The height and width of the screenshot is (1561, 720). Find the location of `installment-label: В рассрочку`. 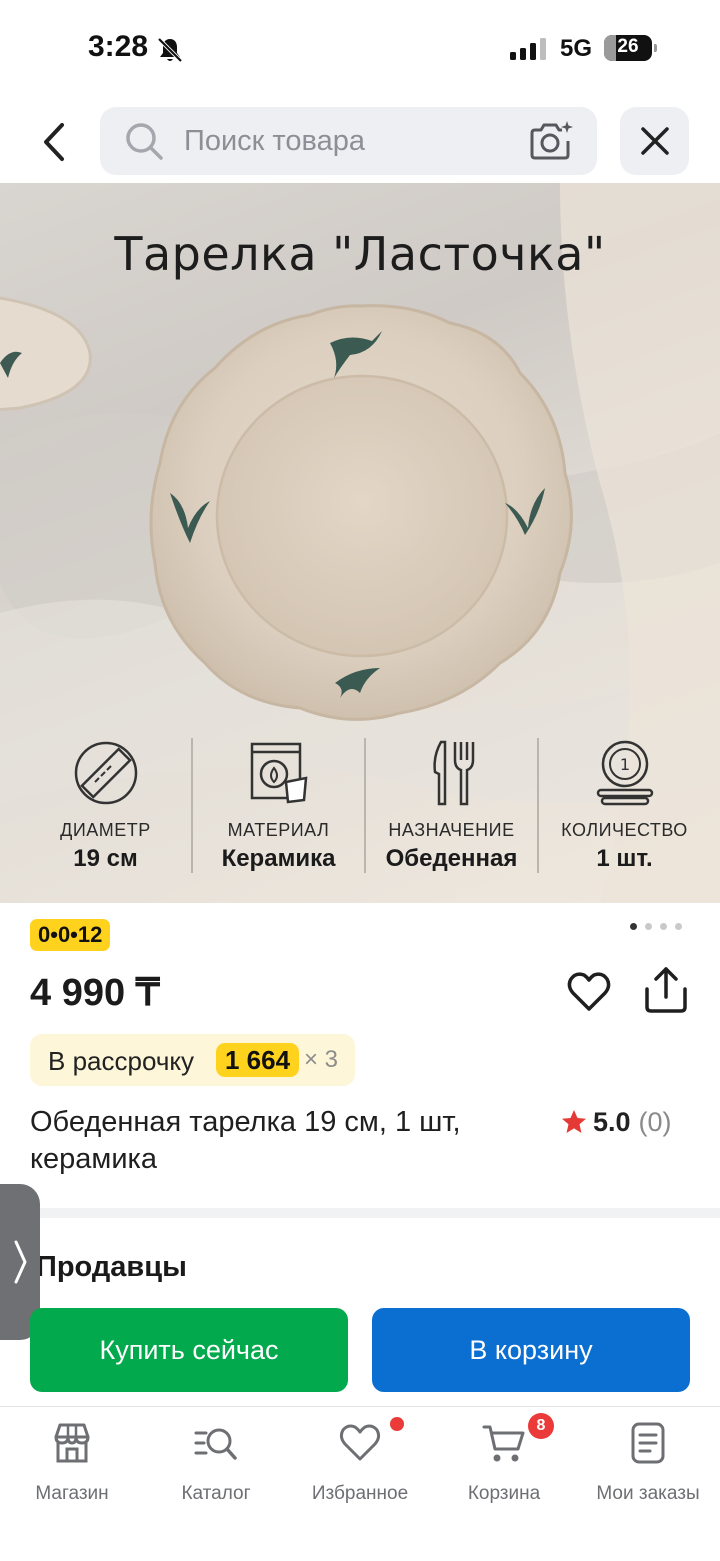

installment-label: В рассрочку is located at coordinates (121, 1061).